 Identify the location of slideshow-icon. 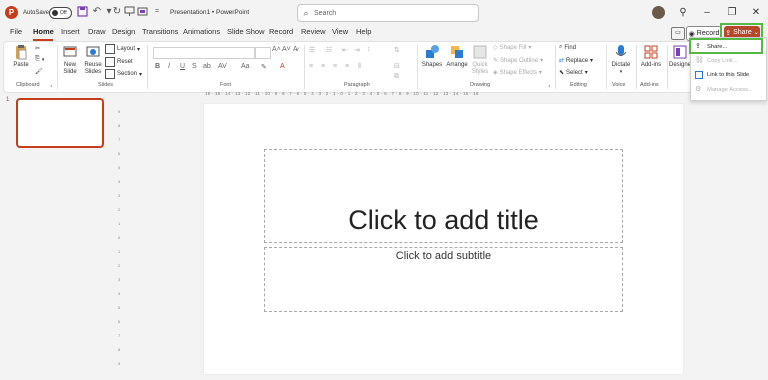
(142, 12).